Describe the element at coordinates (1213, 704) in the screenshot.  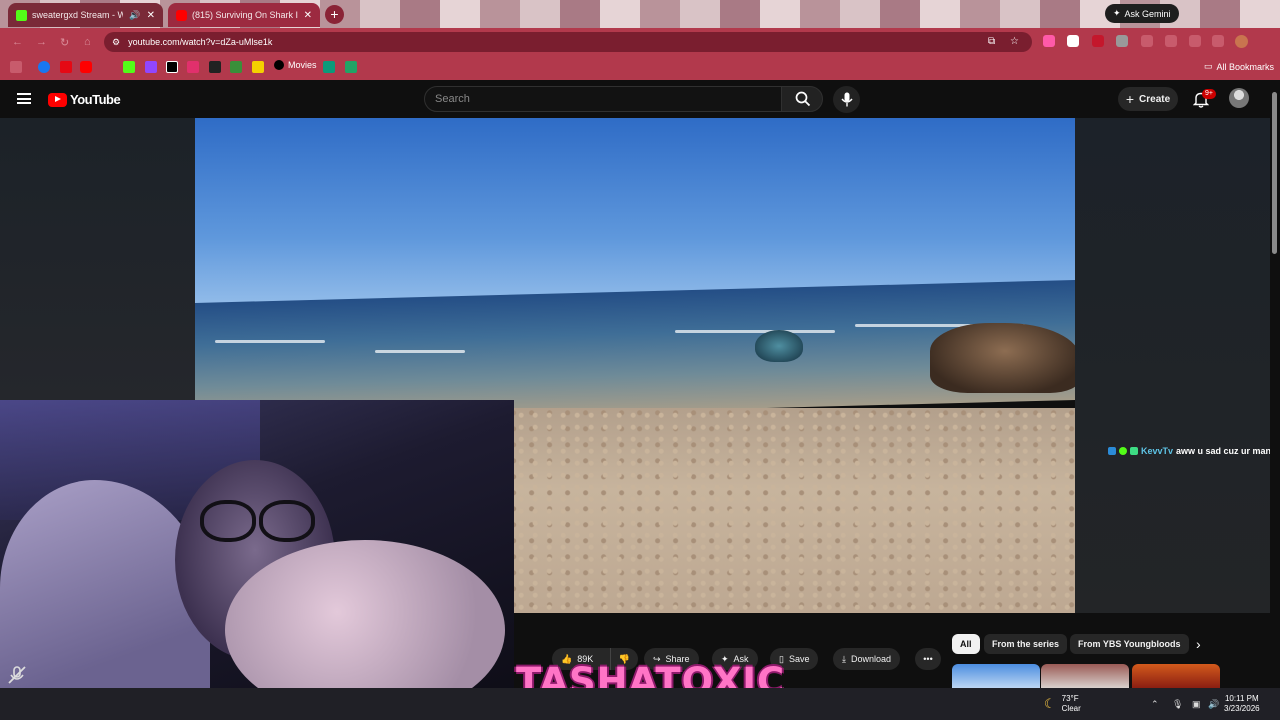
I see `volume-icon: 🔊` at that location.